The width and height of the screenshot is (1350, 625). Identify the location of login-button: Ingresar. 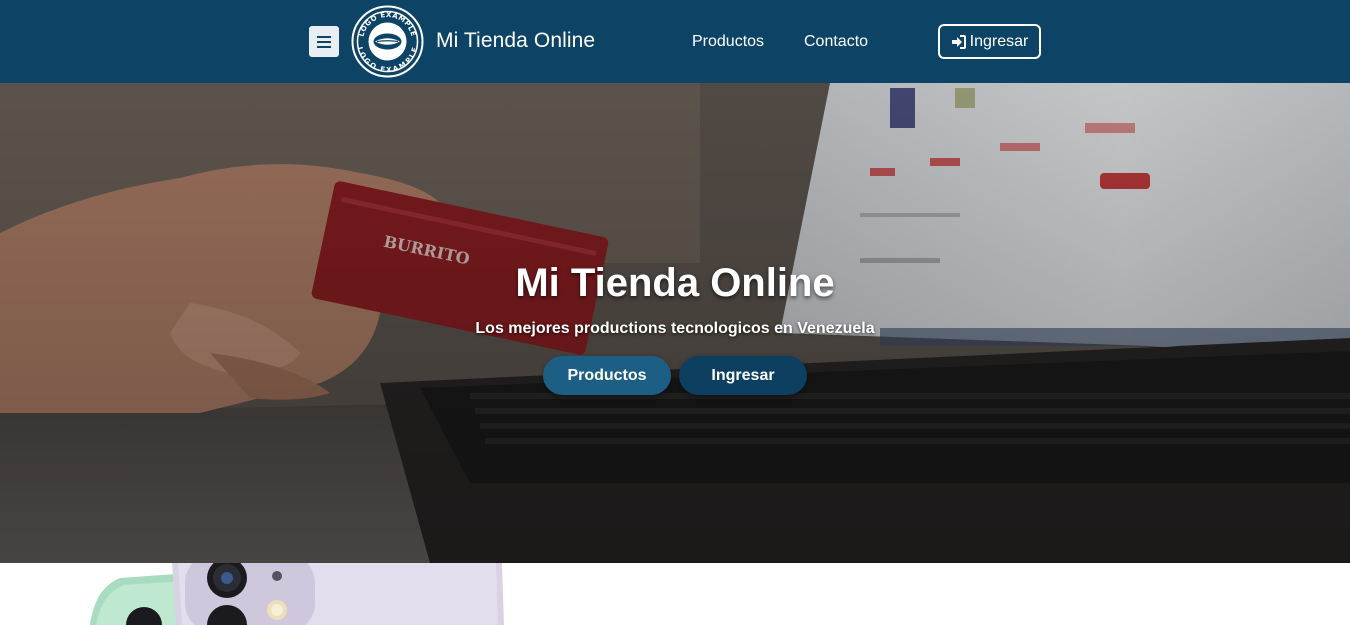
(989, 41).